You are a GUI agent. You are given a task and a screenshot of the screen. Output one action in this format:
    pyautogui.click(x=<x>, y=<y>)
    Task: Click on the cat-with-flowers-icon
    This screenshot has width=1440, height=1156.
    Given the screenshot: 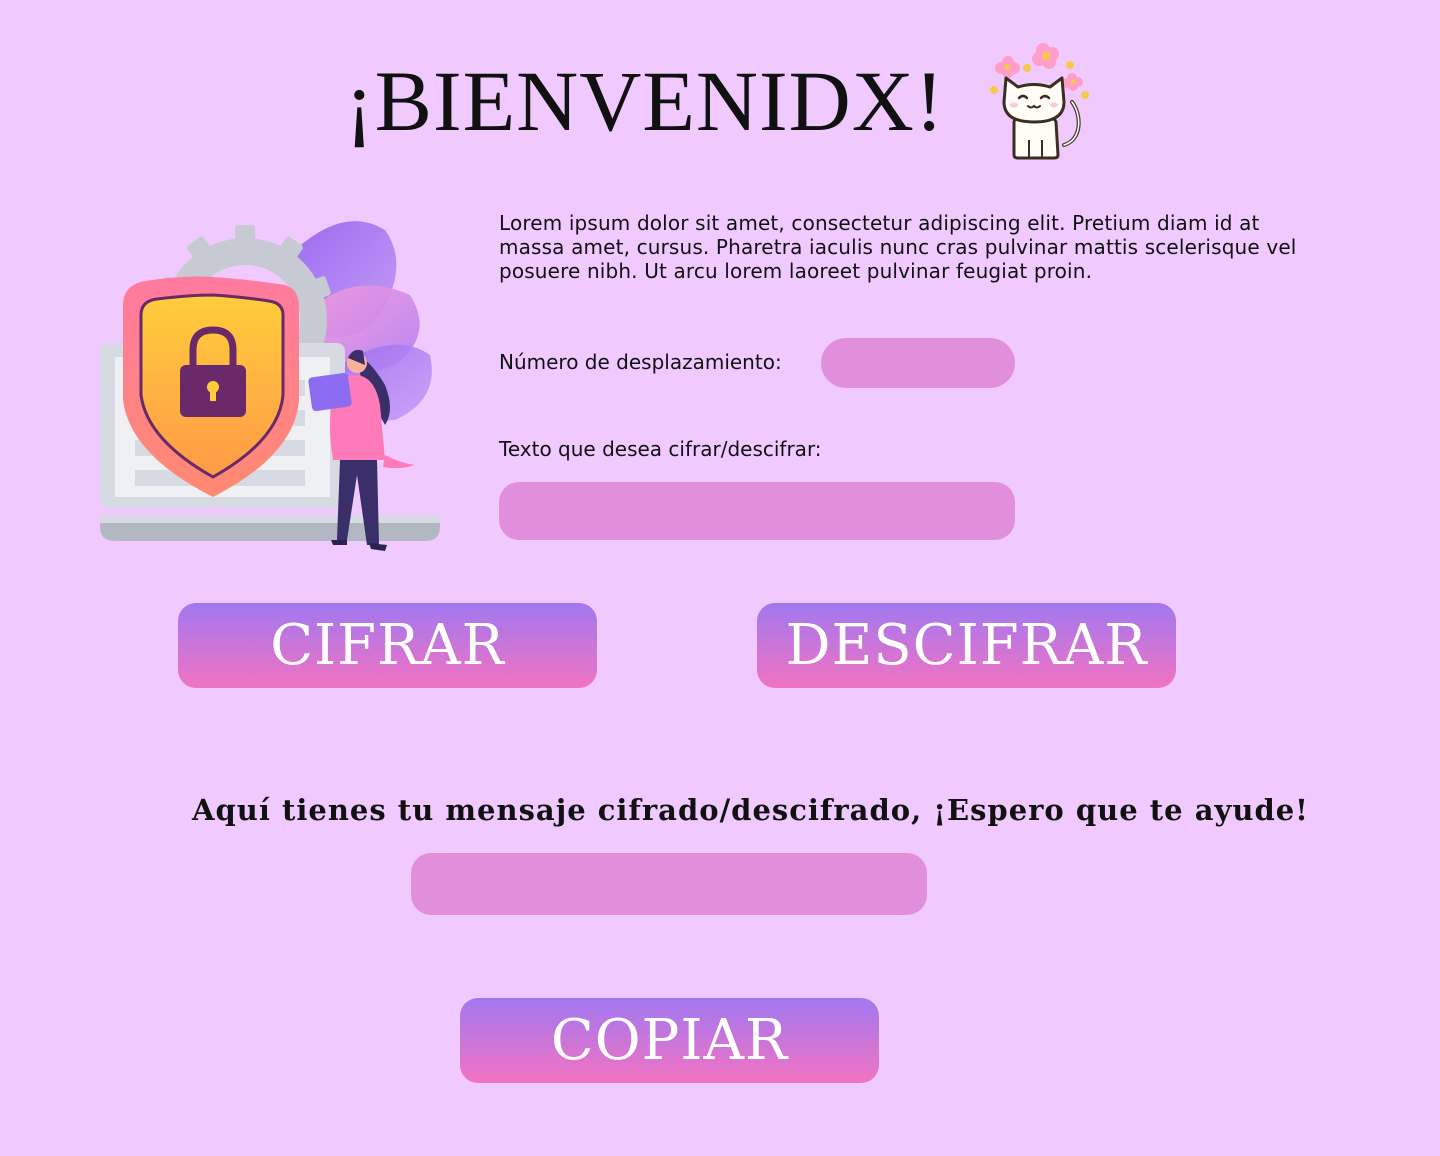 What is the action you would take?
    pyautogui.click(x=1039, y=101)
    